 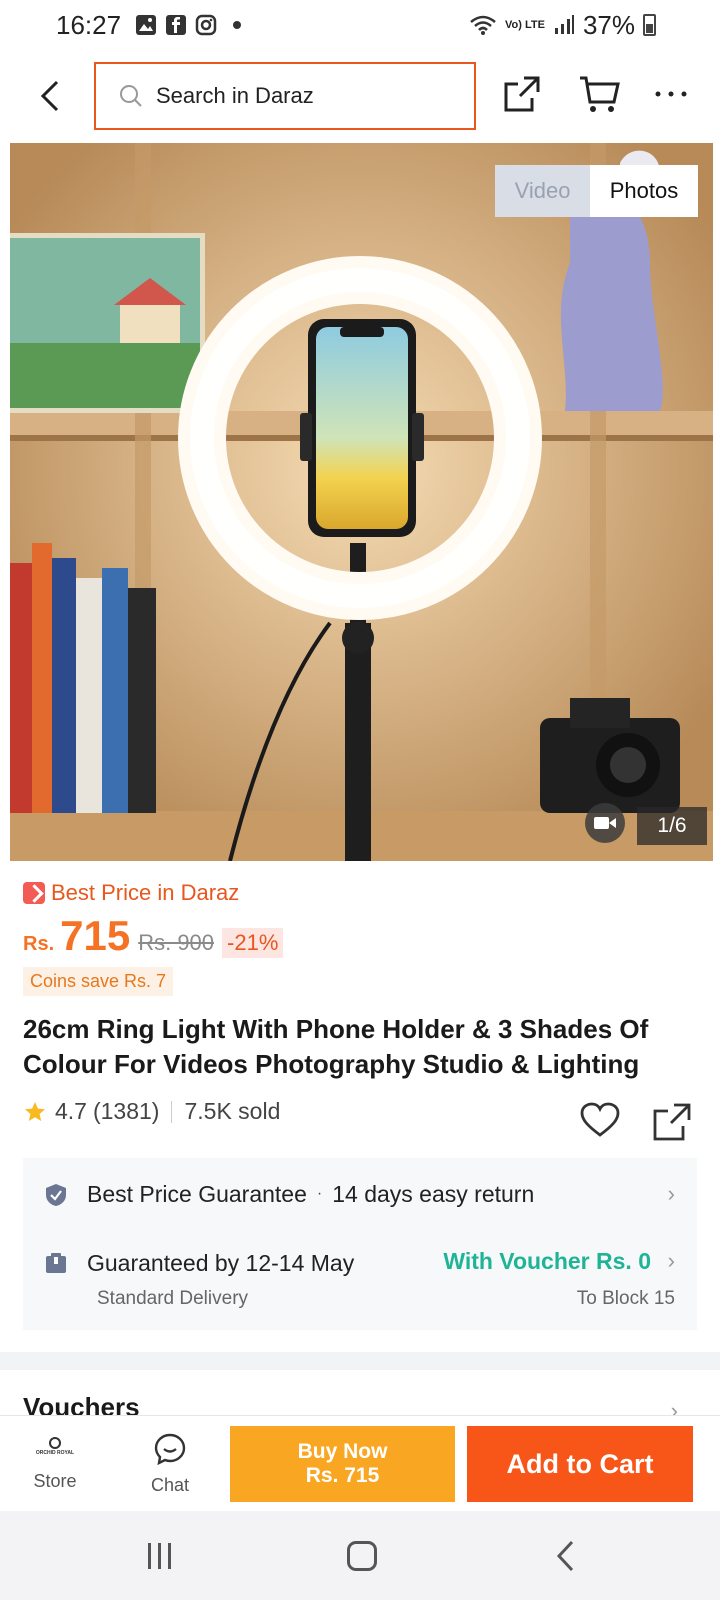 What do you see at coordinates (173, 1298) in the screenshot?
I see `delivery-type: Standard Delivery` at bounding box center [173, 1298].